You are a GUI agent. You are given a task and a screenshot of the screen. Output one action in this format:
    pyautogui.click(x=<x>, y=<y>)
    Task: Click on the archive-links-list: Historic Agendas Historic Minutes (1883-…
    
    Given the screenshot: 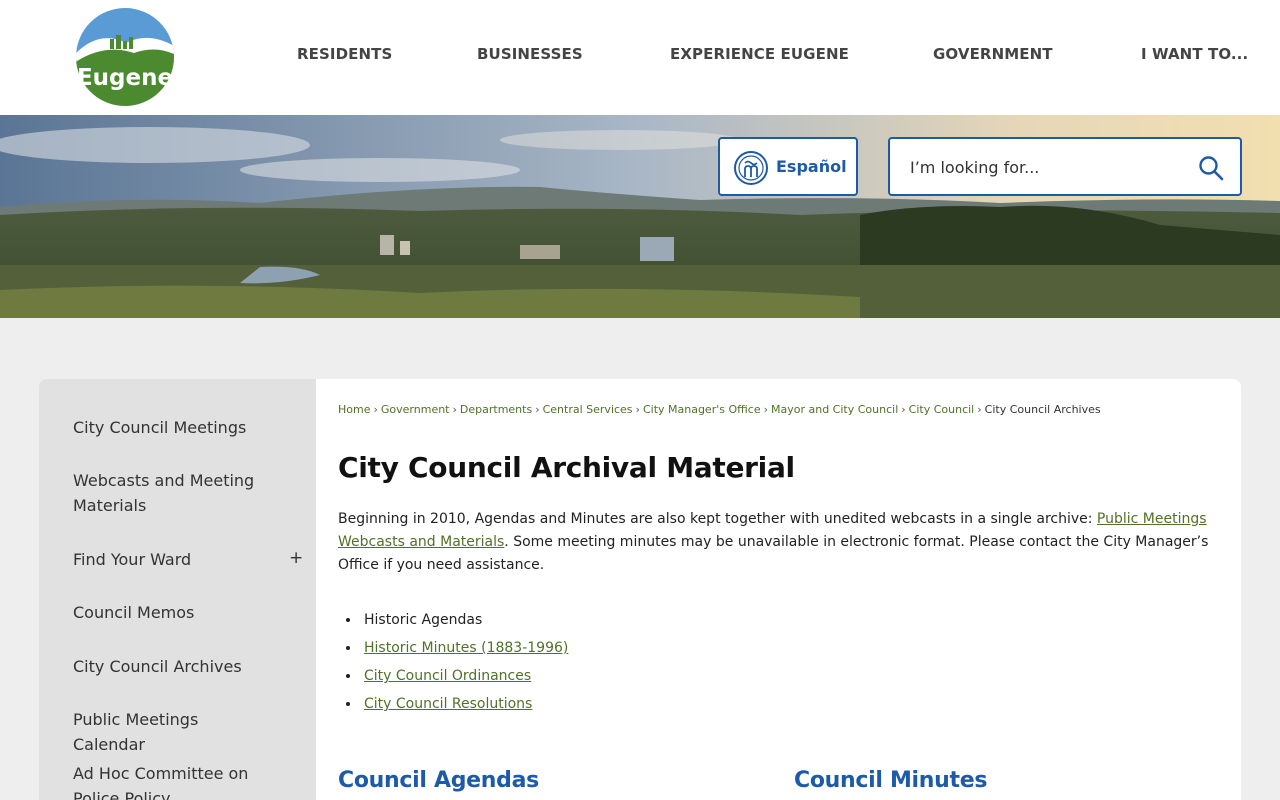 What is the action you would take?
    pyautogui.click(x=464, y=664)
    